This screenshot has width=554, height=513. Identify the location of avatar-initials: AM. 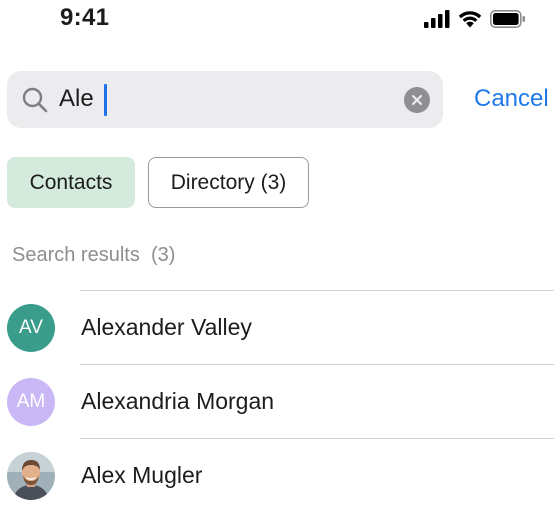
(31, 401).